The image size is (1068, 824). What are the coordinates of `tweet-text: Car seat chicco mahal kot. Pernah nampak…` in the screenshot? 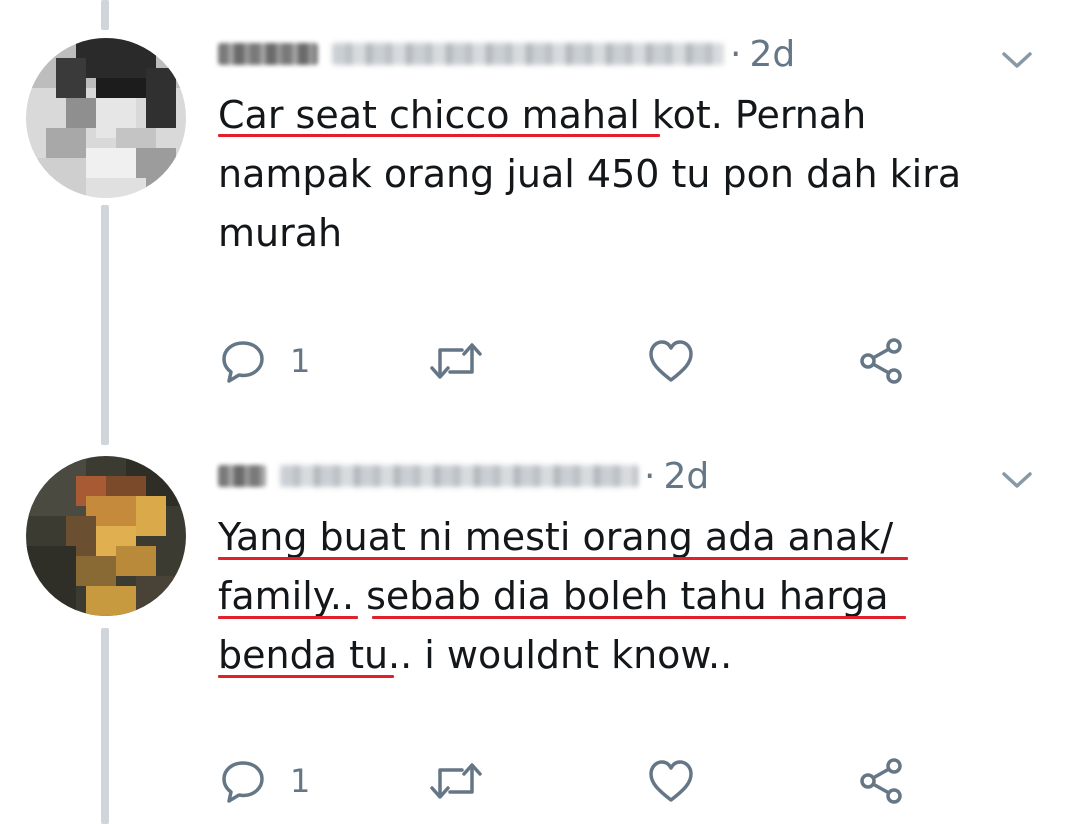 It's located at (590, 174).